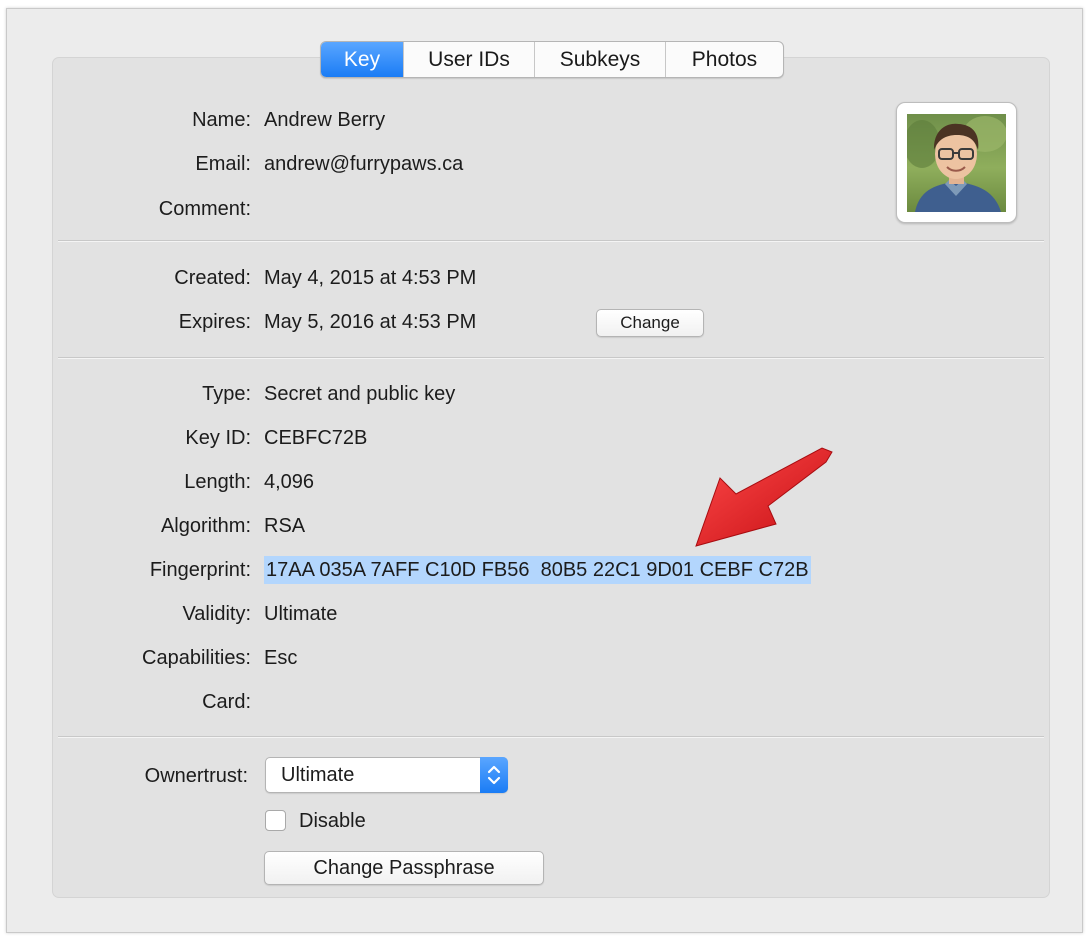  What do you see at coordinates (650, 323) in the screenshot?
I see `change-expiration-button: Change` at bounding box center [650, 323].